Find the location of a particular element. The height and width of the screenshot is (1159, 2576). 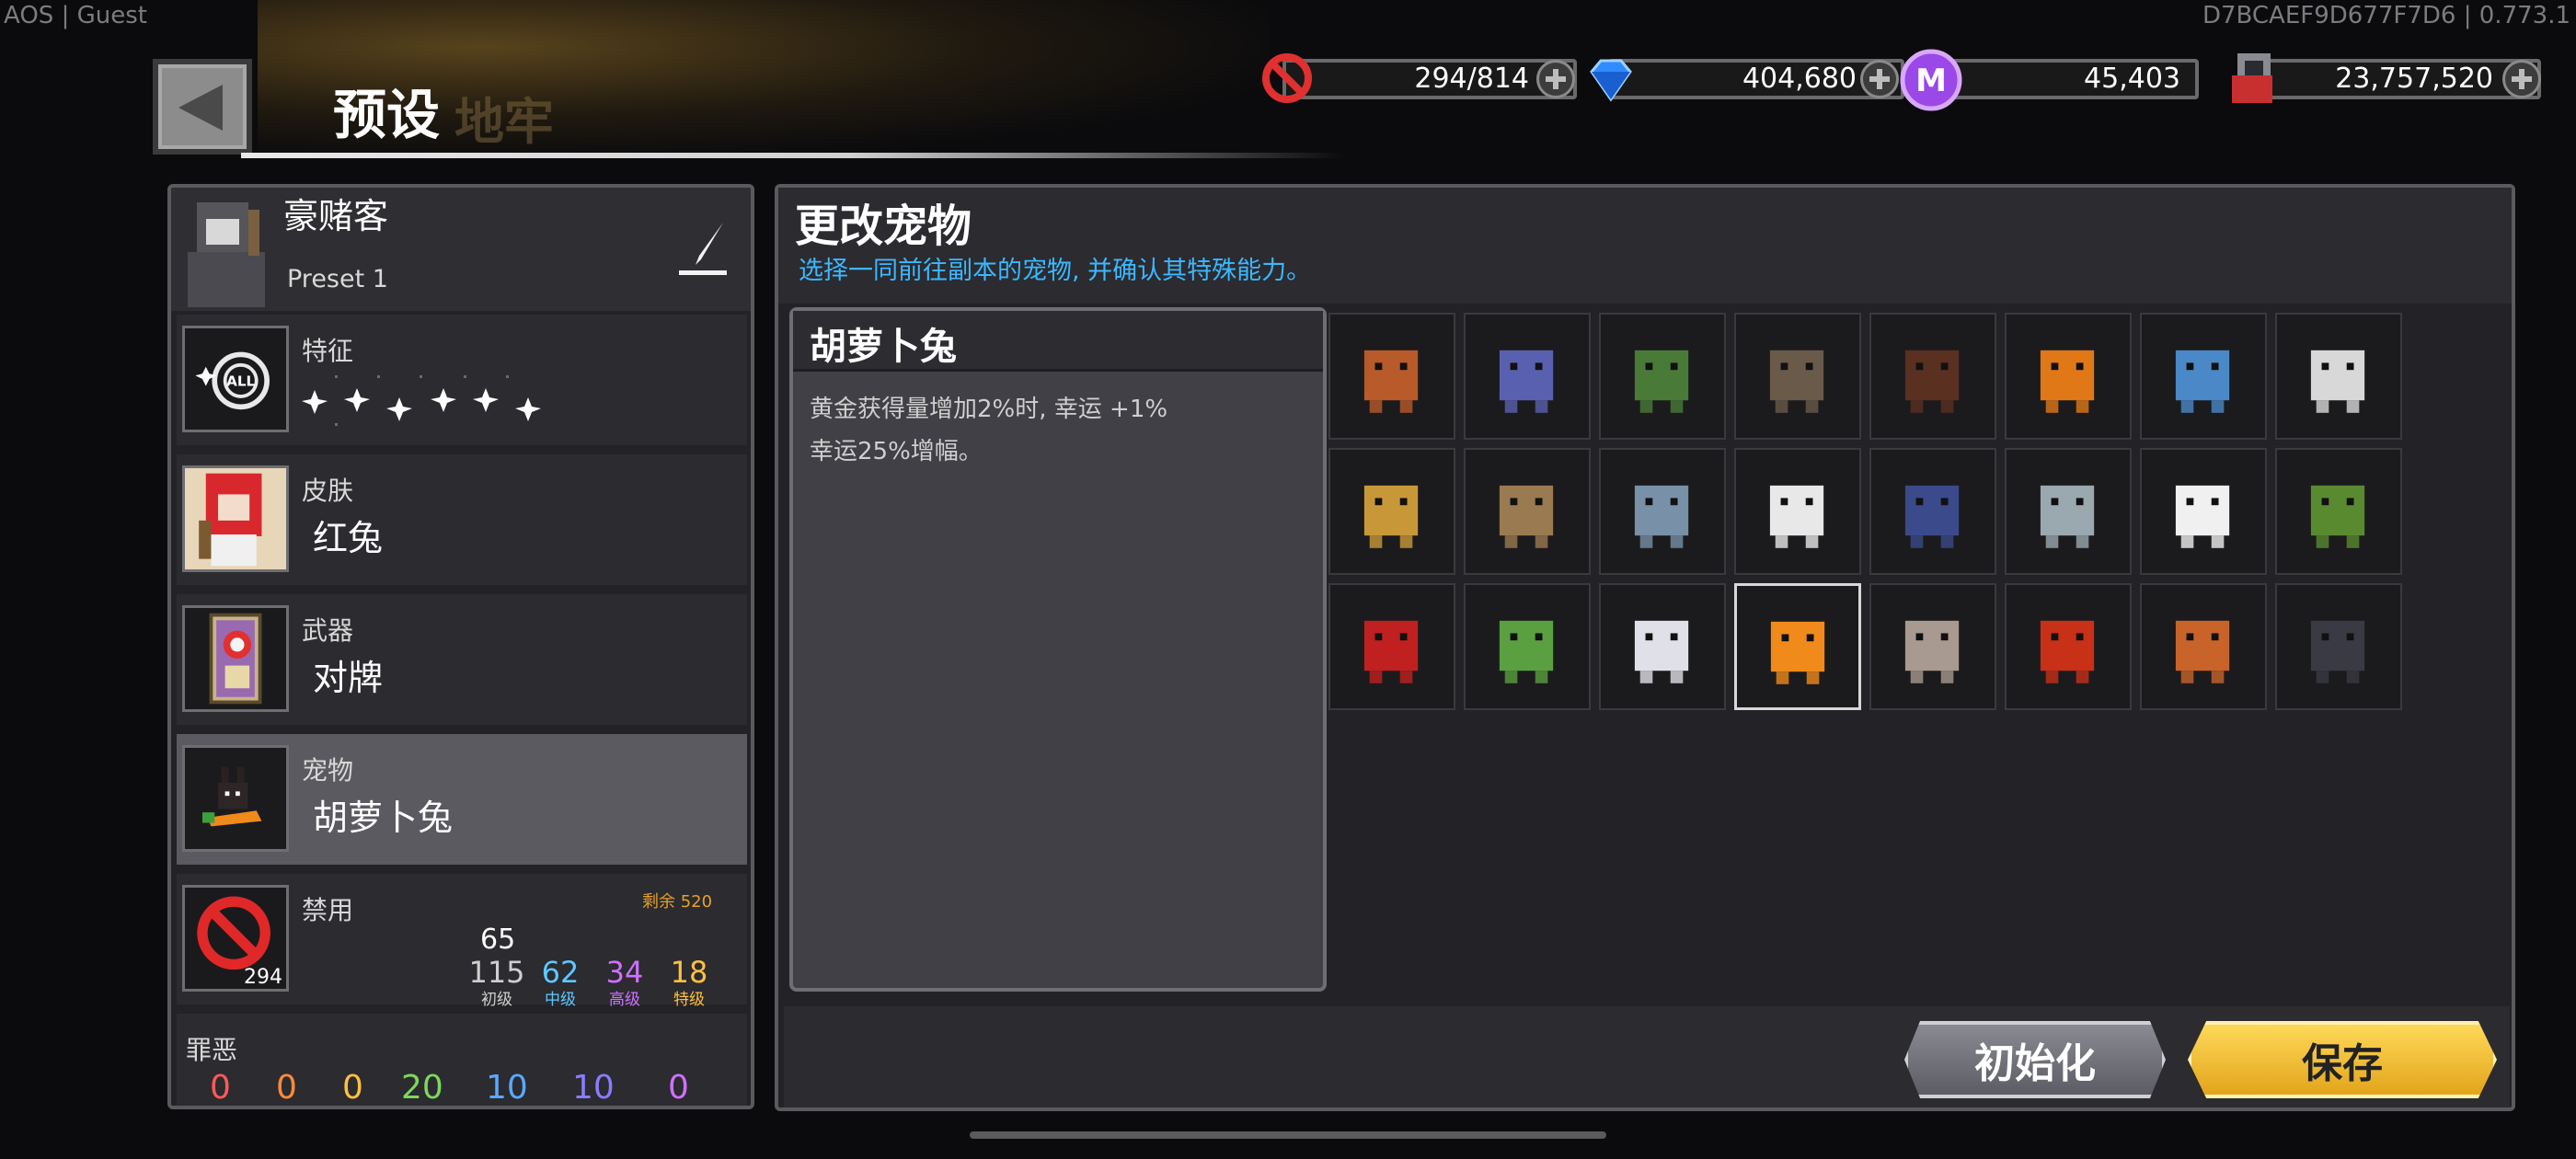

pet-slot-mandrake is located at coordinates (1662, 376).